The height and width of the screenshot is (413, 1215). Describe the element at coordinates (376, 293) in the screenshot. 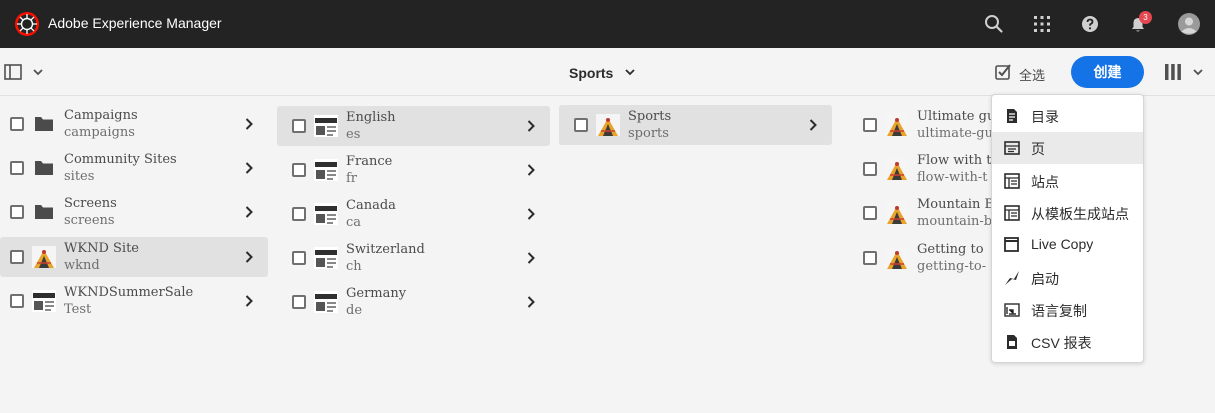

I see `item-title: Germany` at that location.